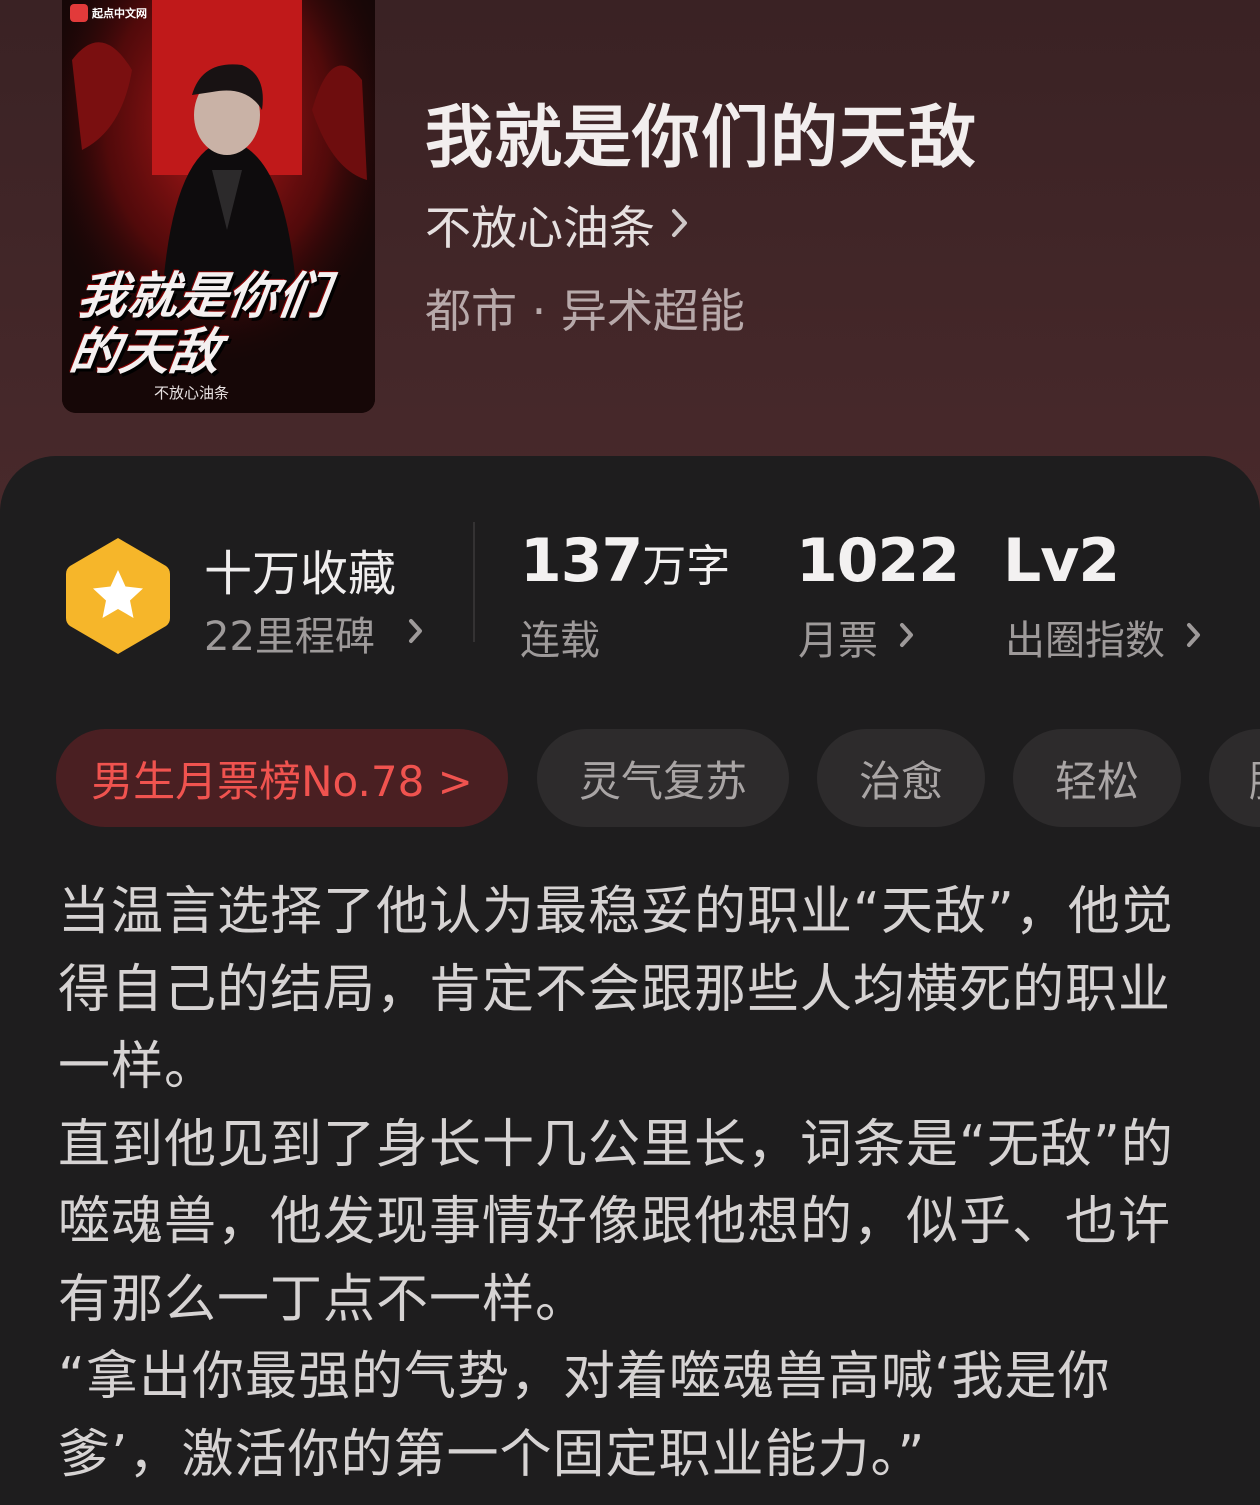 Image resolution: width=1260 pixels, height=1505 pixels. What do you see at coordinates (585, 308) in the screenshot?
I see `book-genre: 都市 · 异术超能` at bounding box center [585, 308].